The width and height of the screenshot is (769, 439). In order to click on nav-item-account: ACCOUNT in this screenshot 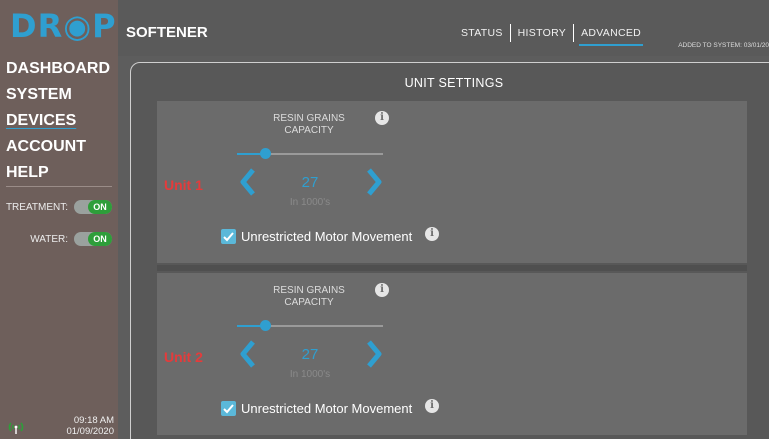, I will do `click(58, 147)`.